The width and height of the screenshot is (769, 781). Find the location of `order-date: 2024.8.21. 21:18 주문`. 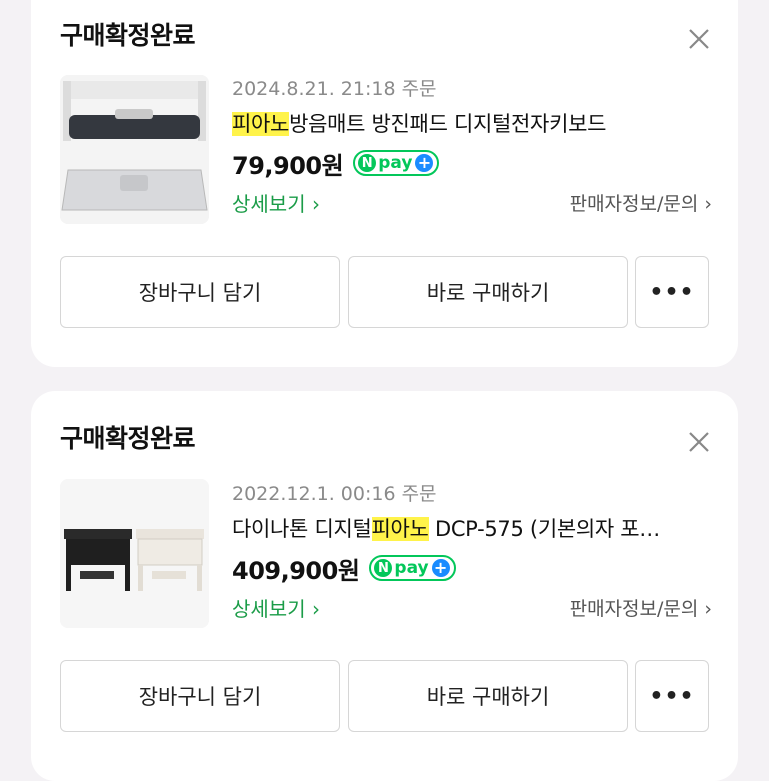

order-date: 2024.8.21. 21:18 주문 is located at coordinates (334, 89).